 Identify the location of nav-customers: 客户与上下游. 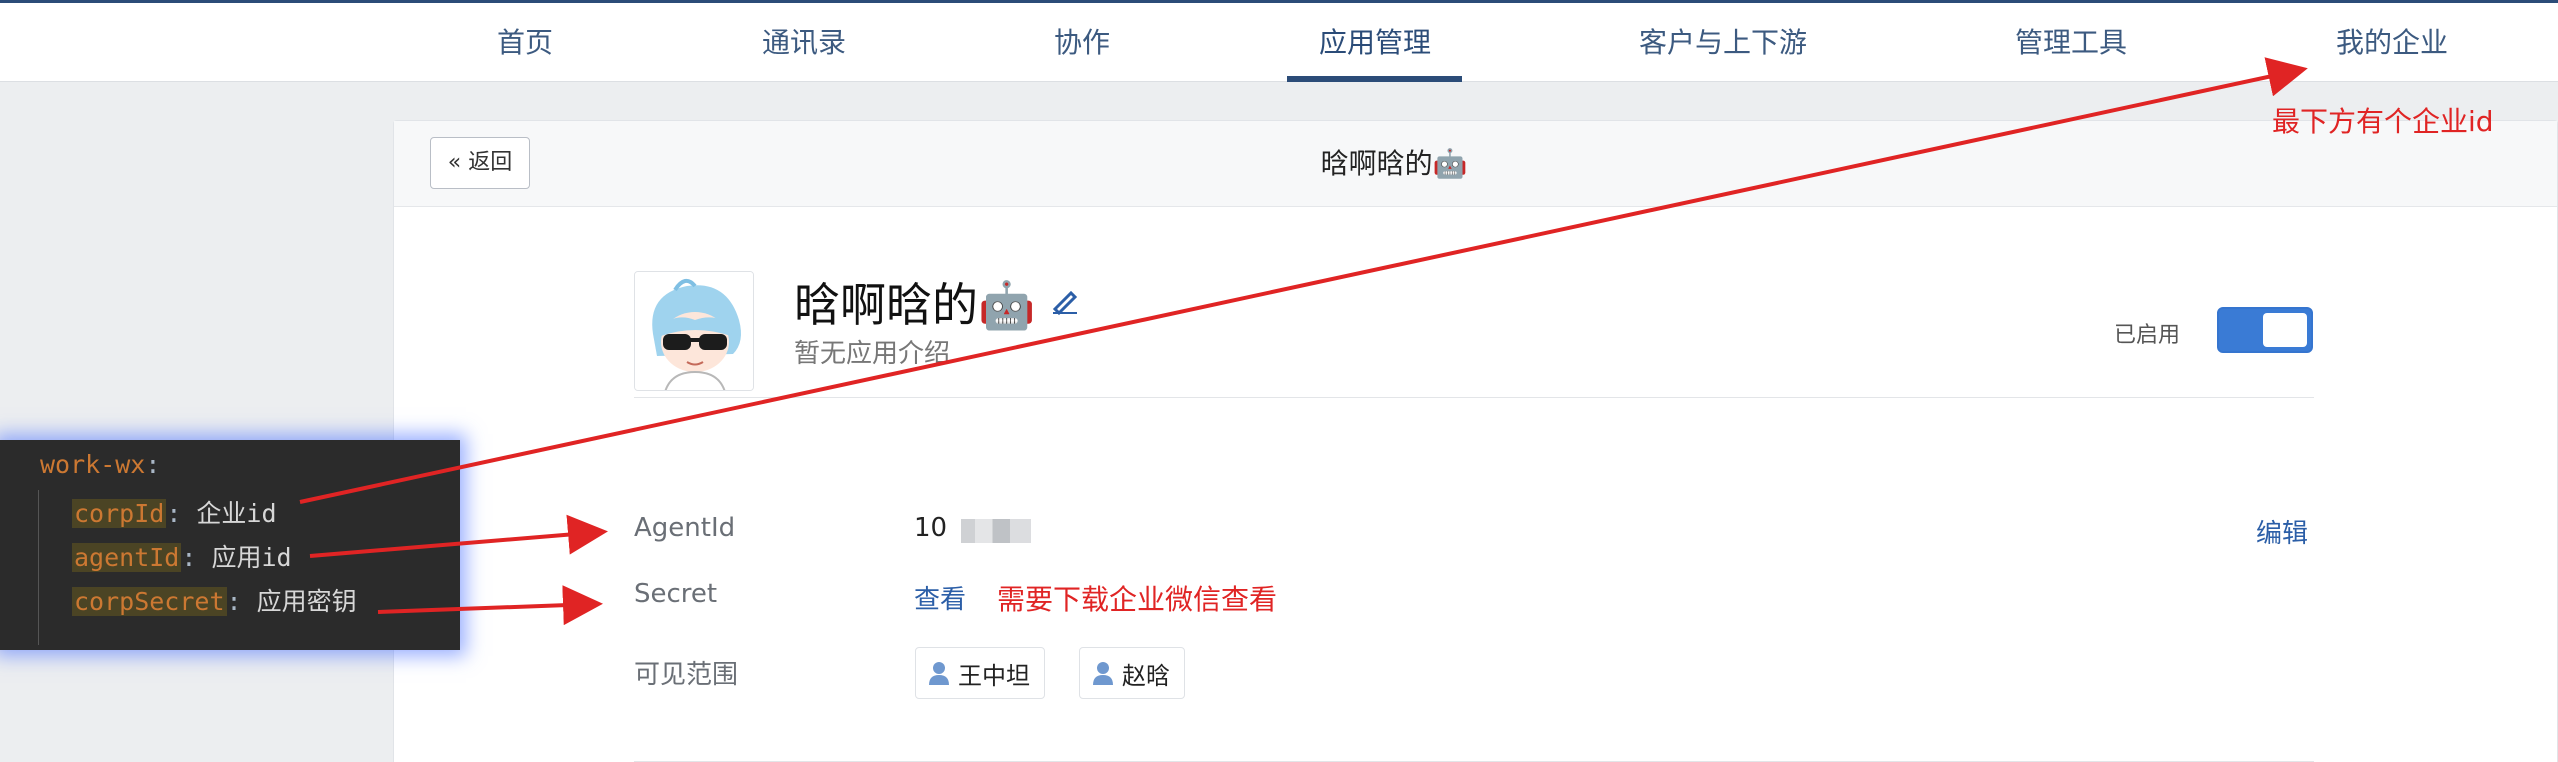
(1723, 42).